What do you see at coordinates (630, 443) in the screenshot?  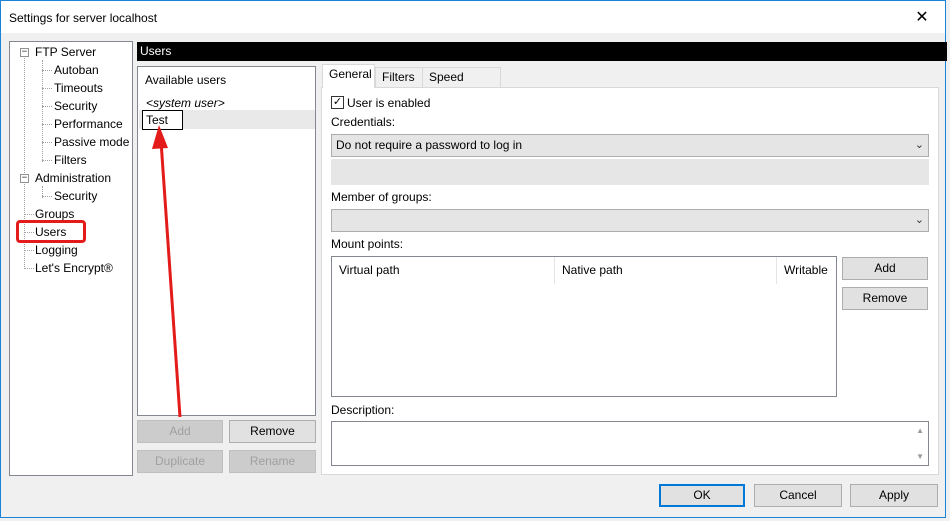 I see `description-field: ▲ ▼` at bounding box center [630, 443].